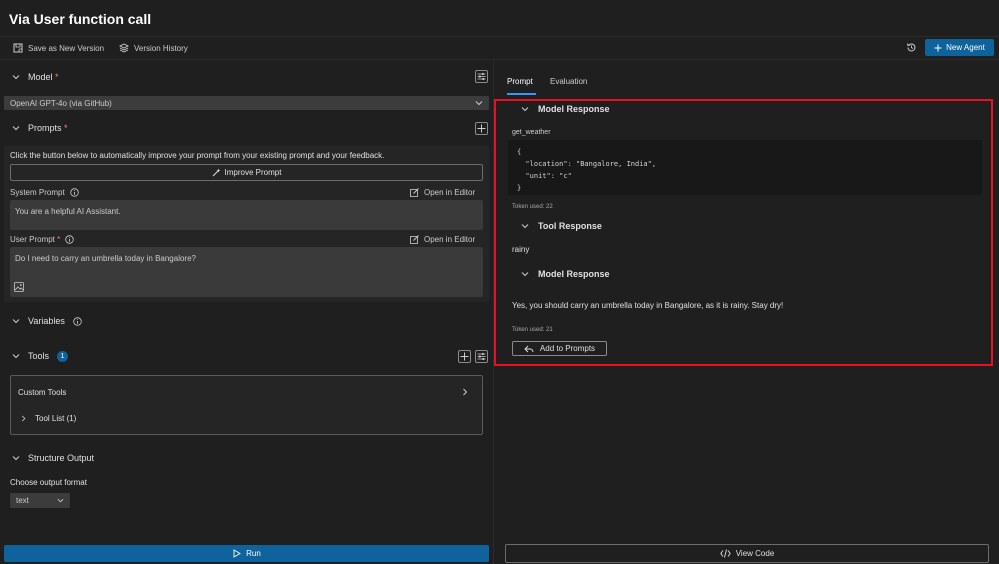  What do you see at coordinates (521, 249) in the screenshot?
I see `tool-response-value: rainy` at bounding box center [521, 249].